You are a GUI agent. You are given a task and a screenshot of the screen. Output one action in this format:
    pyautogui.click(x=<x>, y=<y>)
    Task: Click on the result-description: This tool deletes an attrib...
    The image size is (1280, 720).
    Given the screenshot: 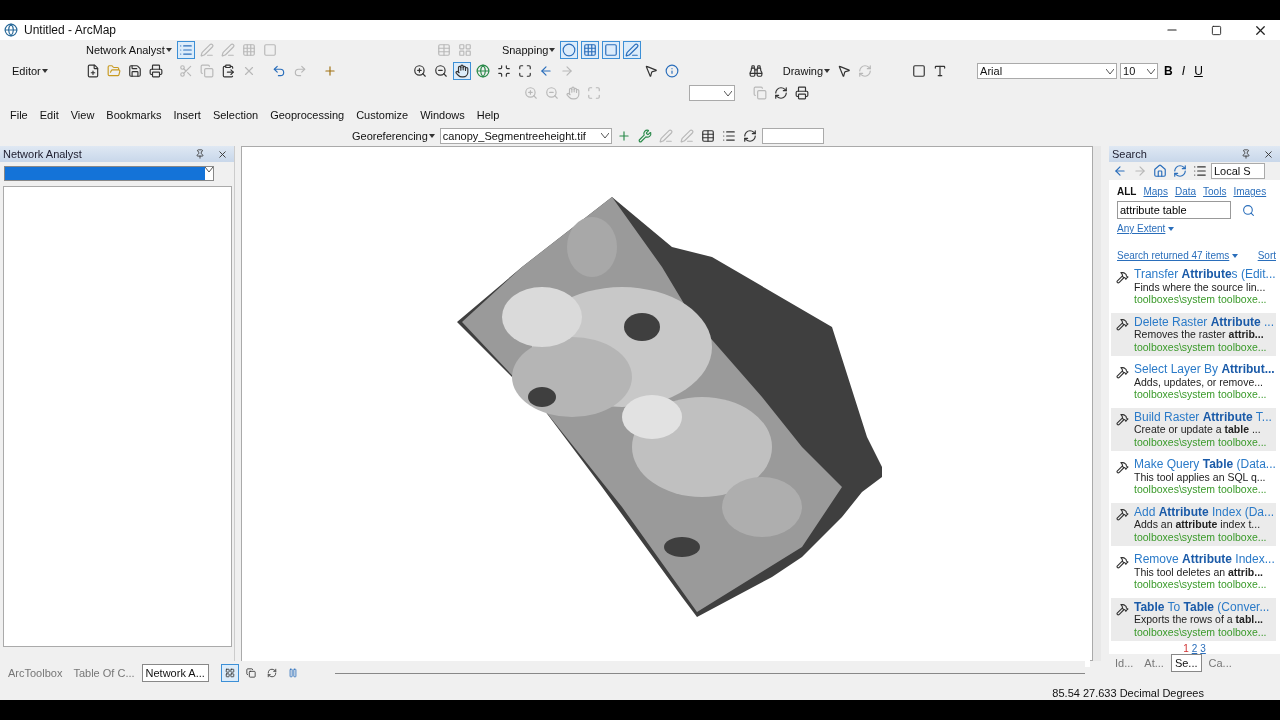 What is the action you would take?
    pyautogui.click(x=1199, y=571)
    